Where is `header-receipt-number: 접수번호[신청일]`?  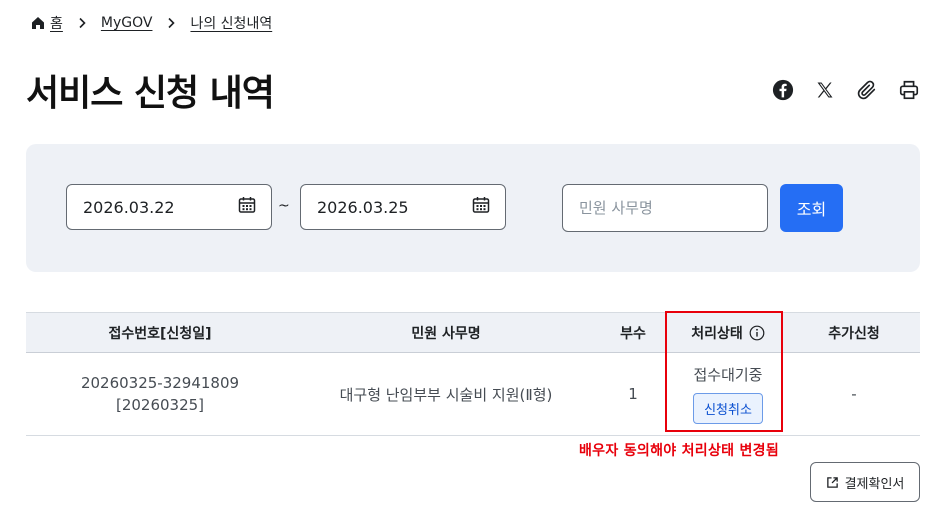
header-receipt-number: 접수번호[신청일] is located at coordinates (160, 332).